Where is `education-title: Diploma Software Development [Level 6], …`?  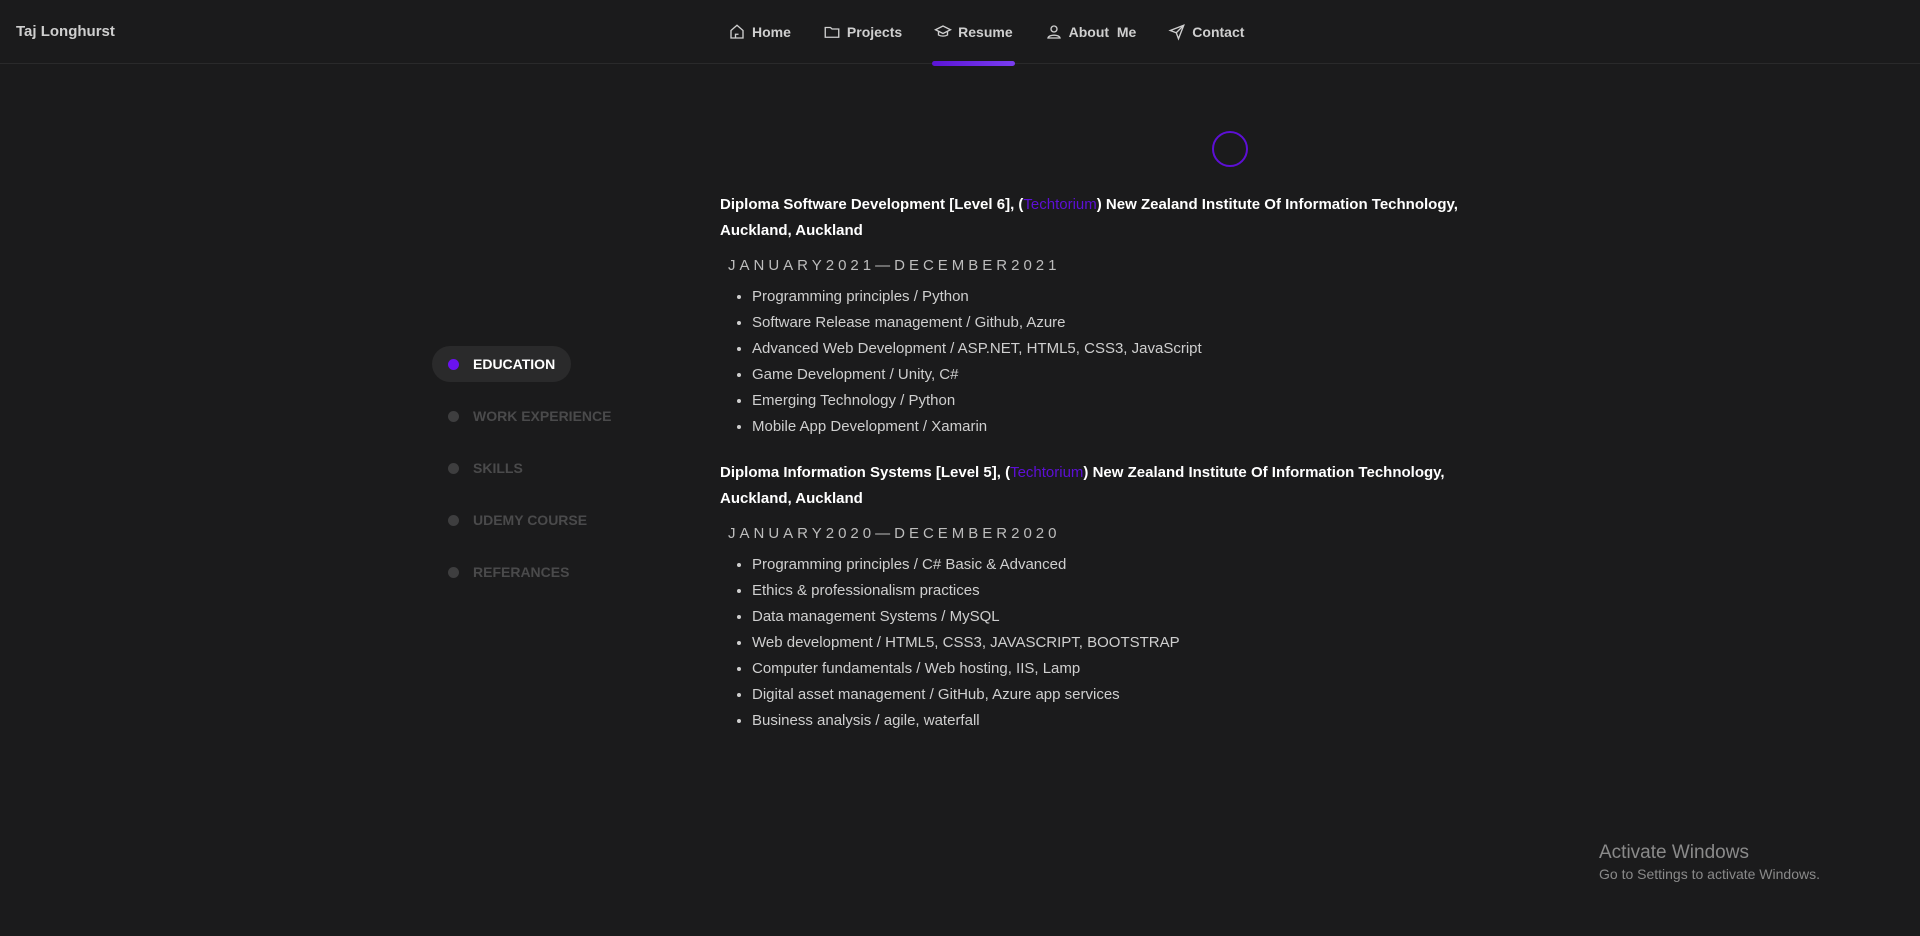
education-title: Diploma Software Development [Level 6], … is located at coordinates (1110, 218).